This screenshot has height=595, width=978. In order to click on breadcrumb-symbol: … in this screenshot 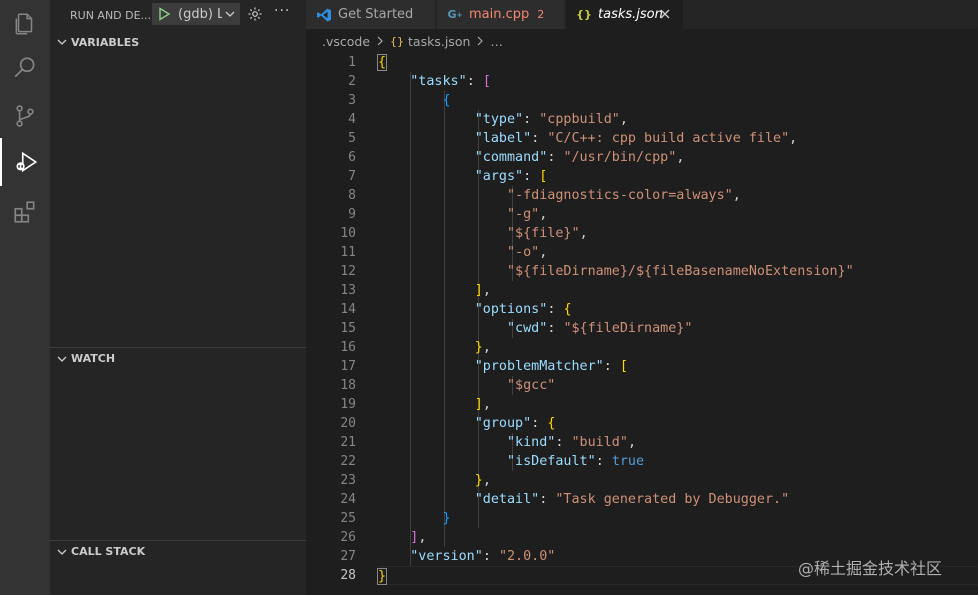, I will do `click(496, 41)`.